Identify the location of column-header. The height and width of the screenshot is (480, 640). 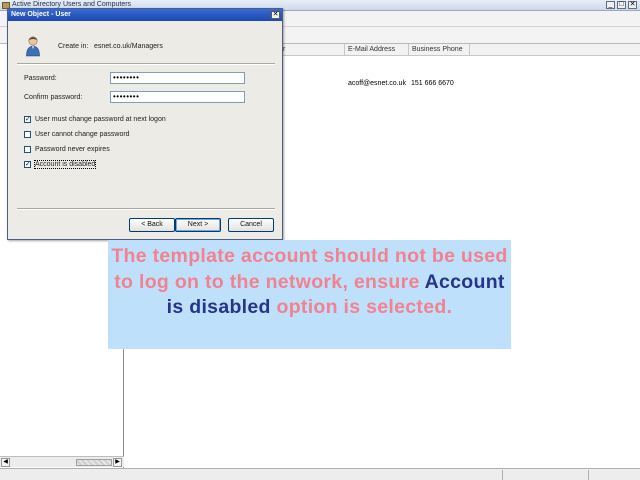
(555, 50).